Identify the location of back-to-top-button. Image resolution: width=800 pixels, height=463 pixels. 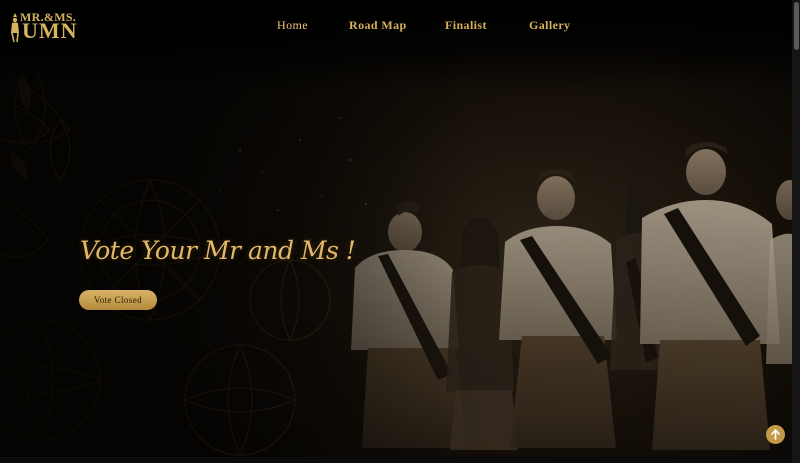
(775, 434).